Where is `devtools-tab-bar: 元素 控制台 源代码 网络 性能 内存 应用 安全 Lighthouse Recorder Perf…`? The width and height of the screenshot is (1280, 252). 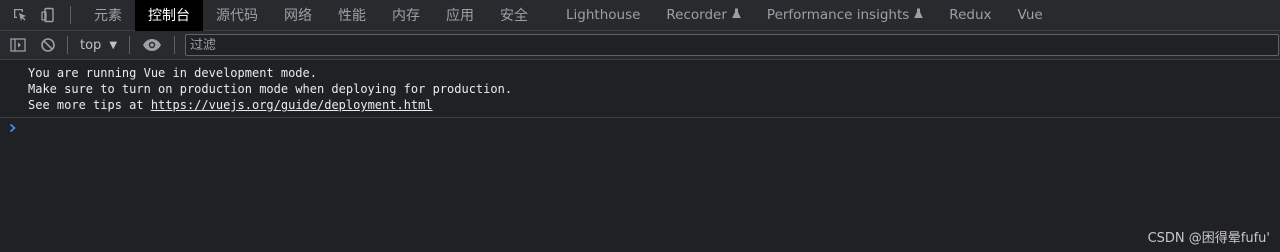 devtools-tab-bar: 元素 控制台 源代码 网络 性能 内存 应用 安全 Lighthouse Recorder Perf… is located at coordinates (640, 15).